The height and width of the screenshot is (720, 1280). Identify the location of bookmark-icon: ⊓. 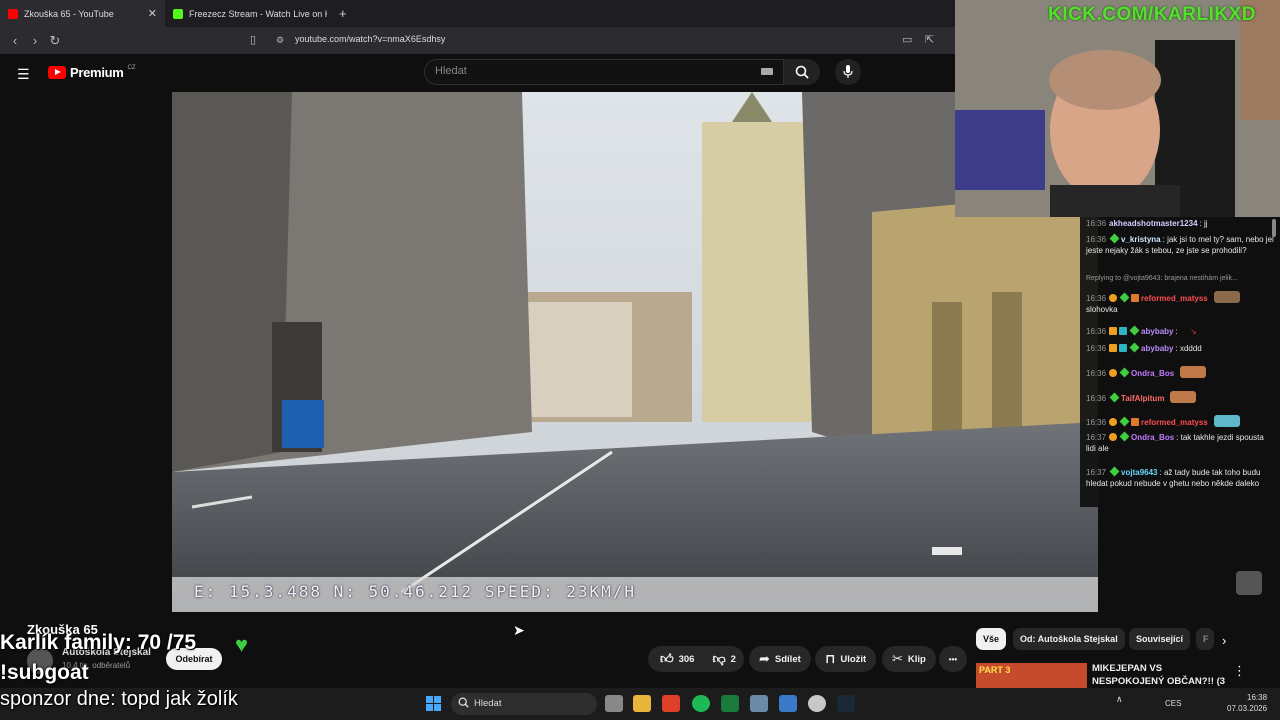
(830, 658).